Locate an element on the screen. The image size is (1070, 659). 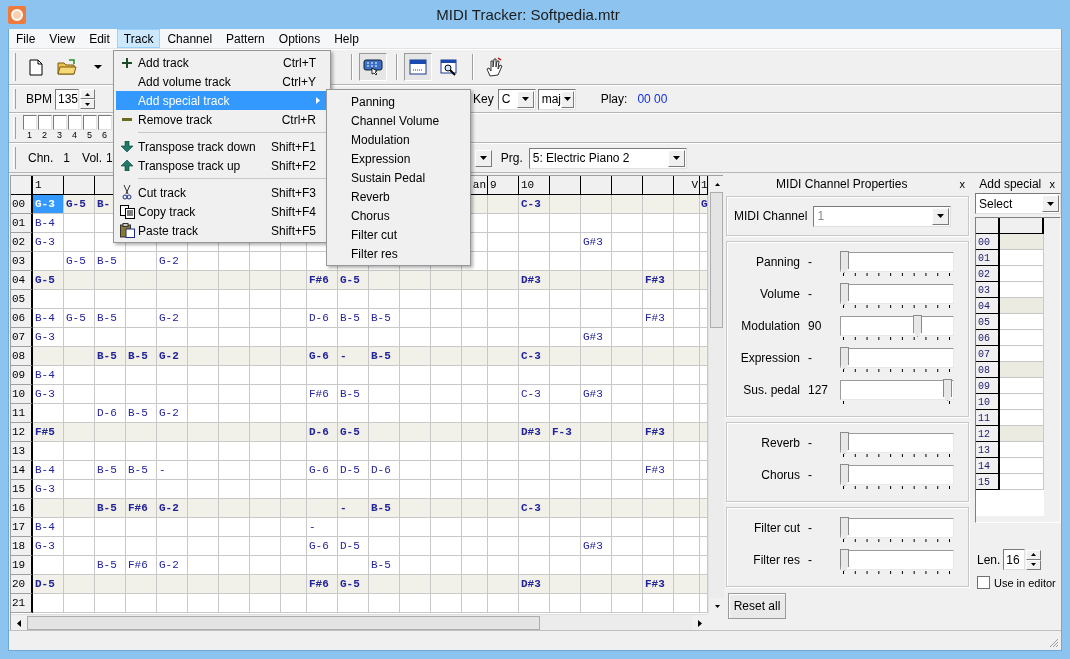
length-field: 16 is located at coordinates (1014, 559).